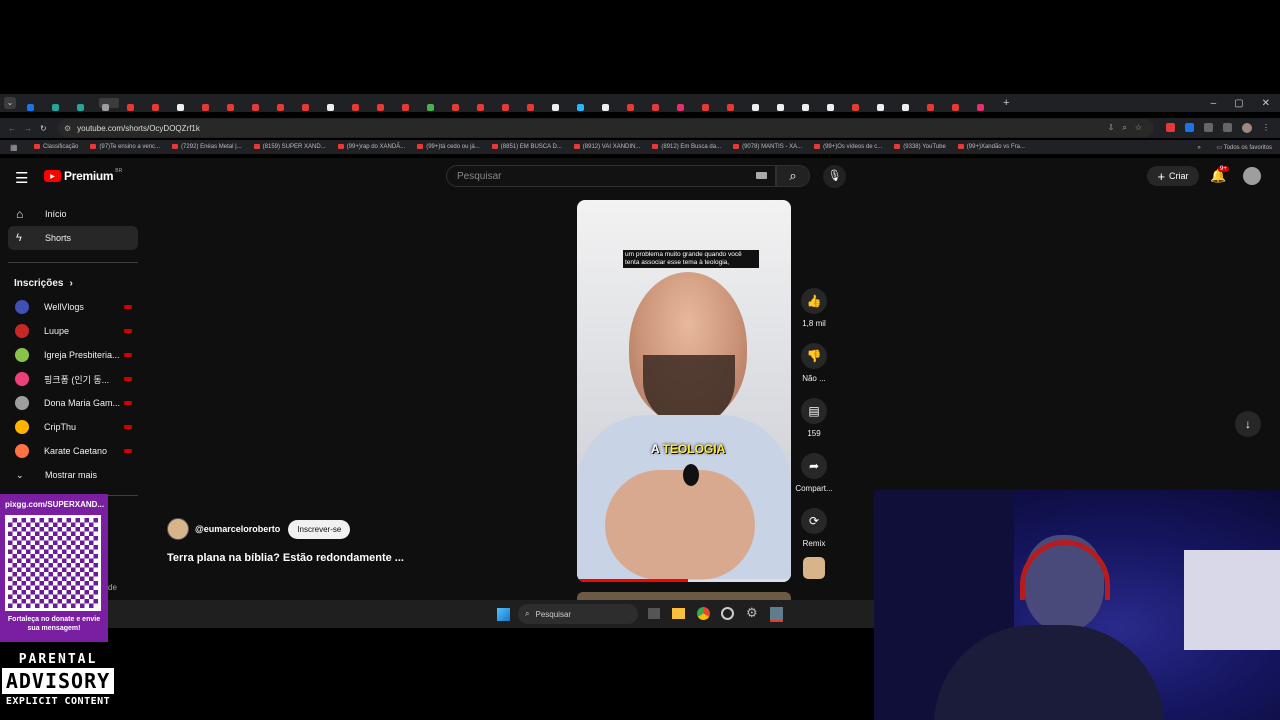  What do you see at coordinates (1173, 176) in the screenshot?
I see `create-button: + Criar` at bounding box center [1173, 176].